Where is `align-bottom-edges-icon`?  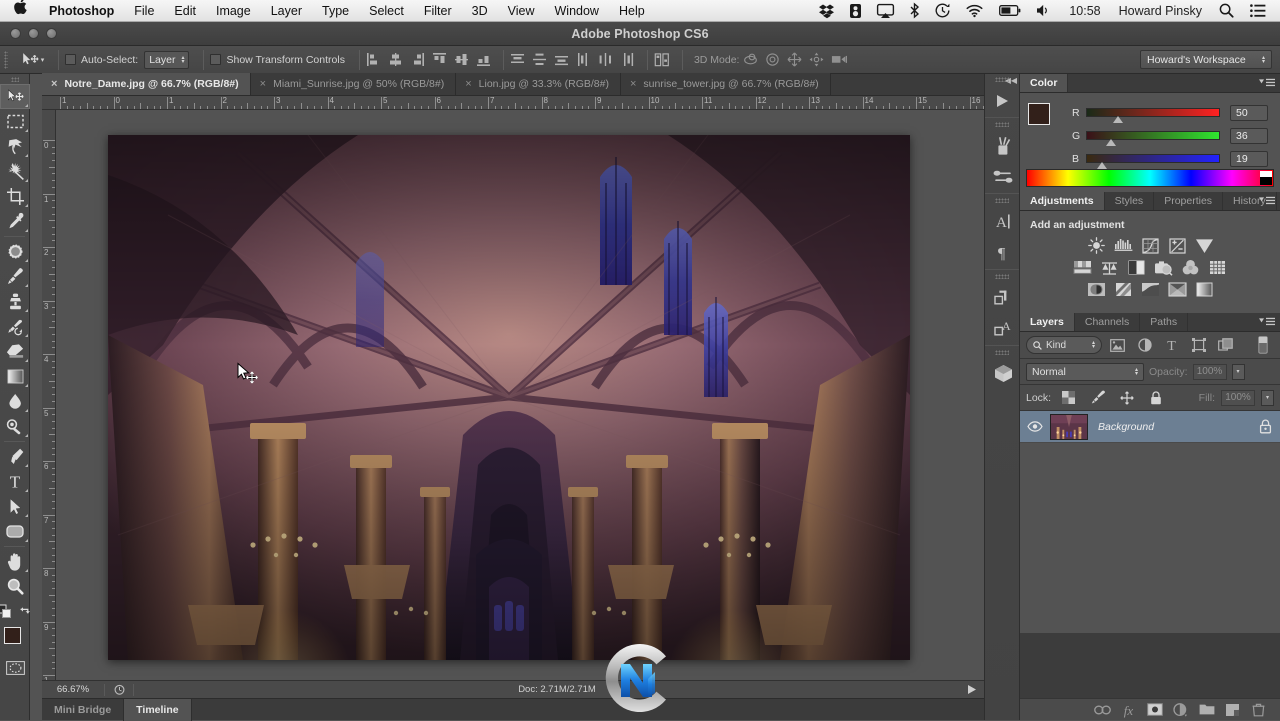
align-bottom-edges-icon is located at coordinates (483, 59).